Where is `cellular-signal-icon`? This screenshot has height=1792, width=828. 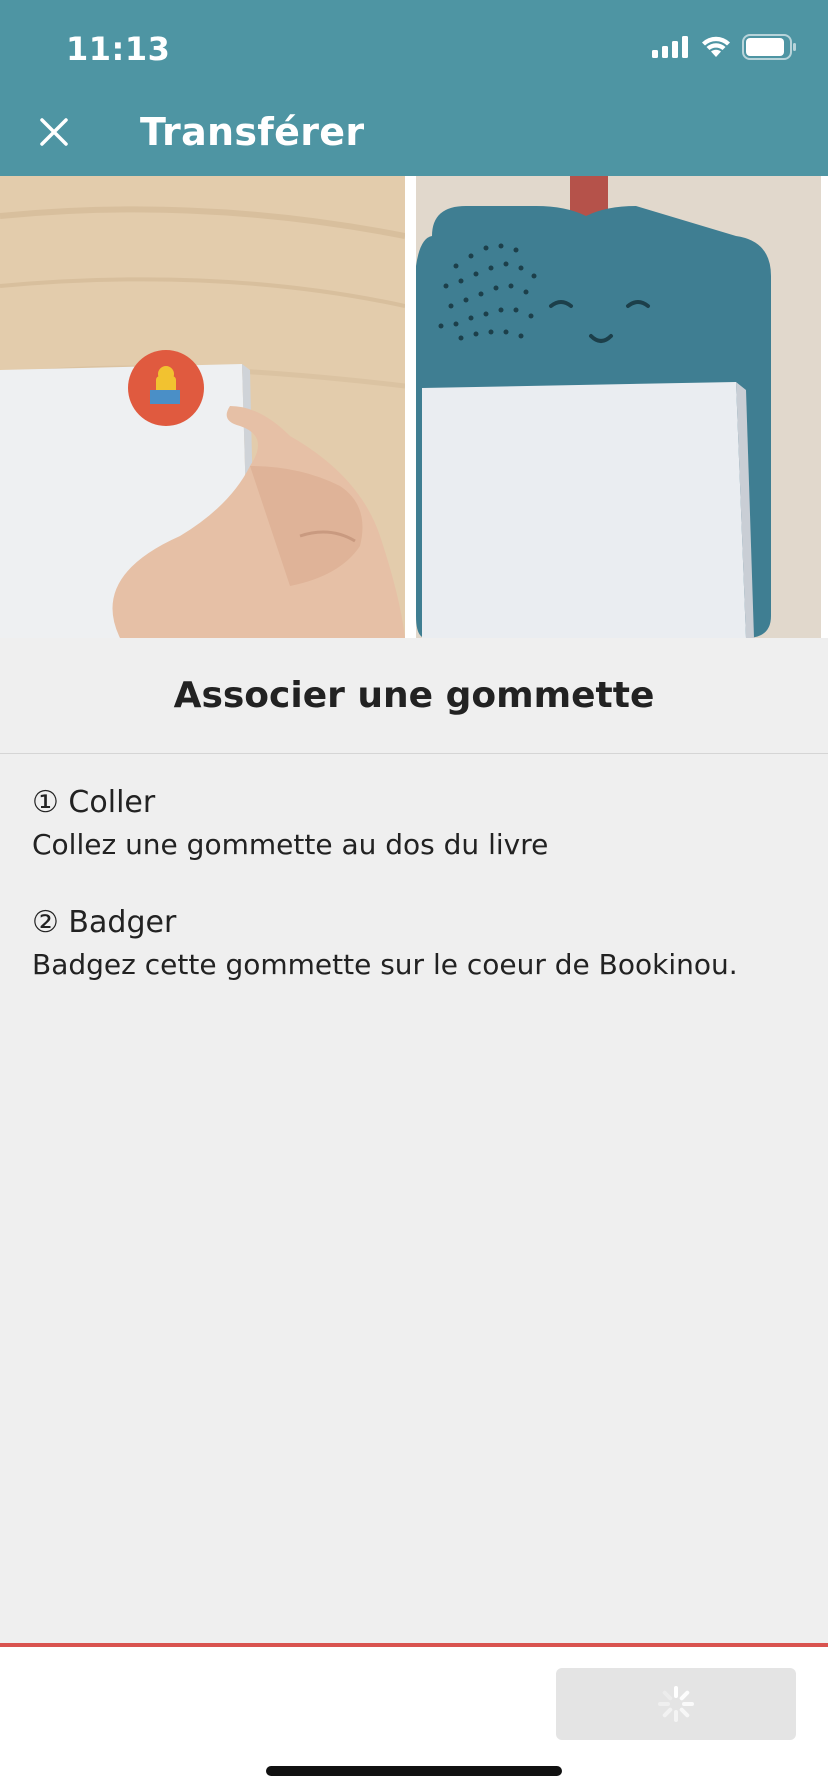
cellular-signal-icon is located at coordinates (671, 49).